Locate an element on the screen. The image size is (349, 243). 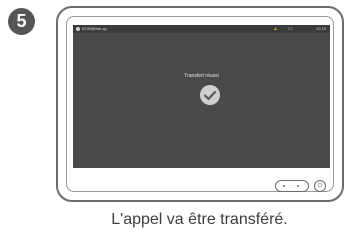
status-bar: 8230@mtk.sp ▲ ▭ 10:15 is located at coordinates (201, 29).